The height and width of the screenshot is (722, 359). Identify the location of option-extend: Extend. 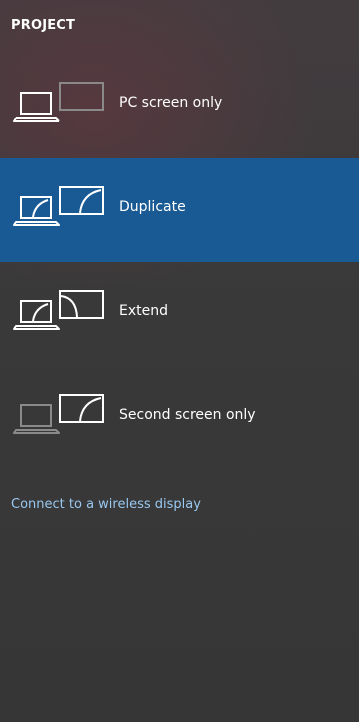
(179, 314).